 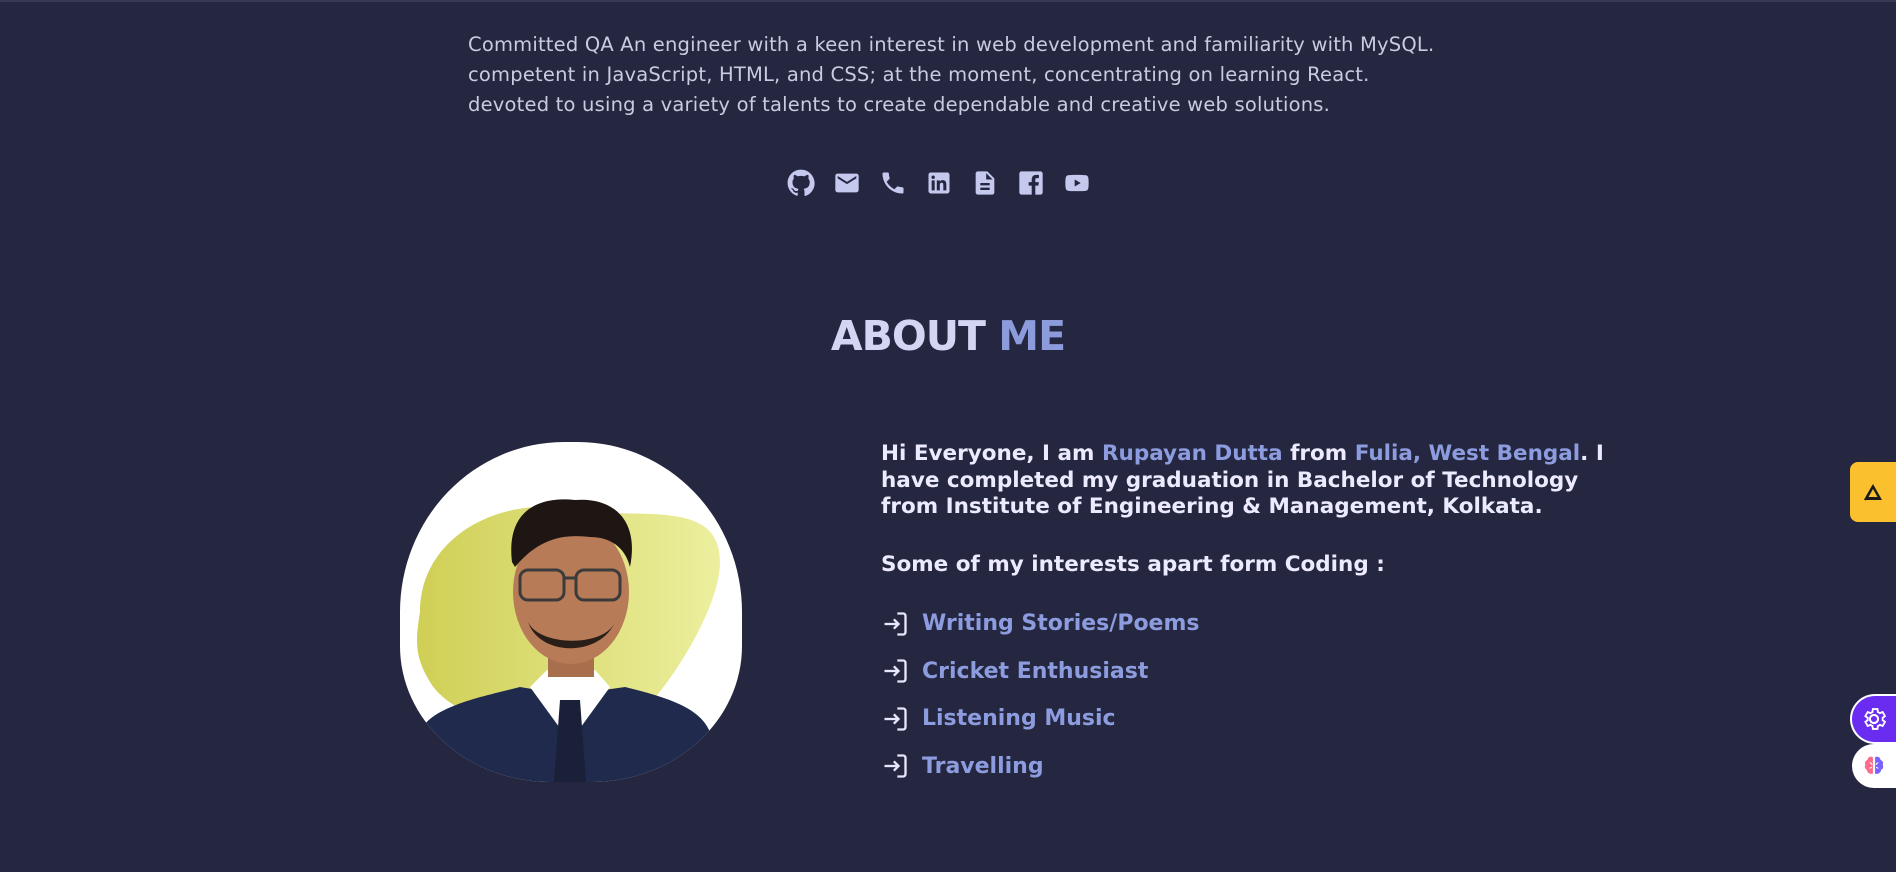 What do you see at coordinates (568, 640) in the screenshot?
I see `portrait-illustration` at bounding box center [568, 640].